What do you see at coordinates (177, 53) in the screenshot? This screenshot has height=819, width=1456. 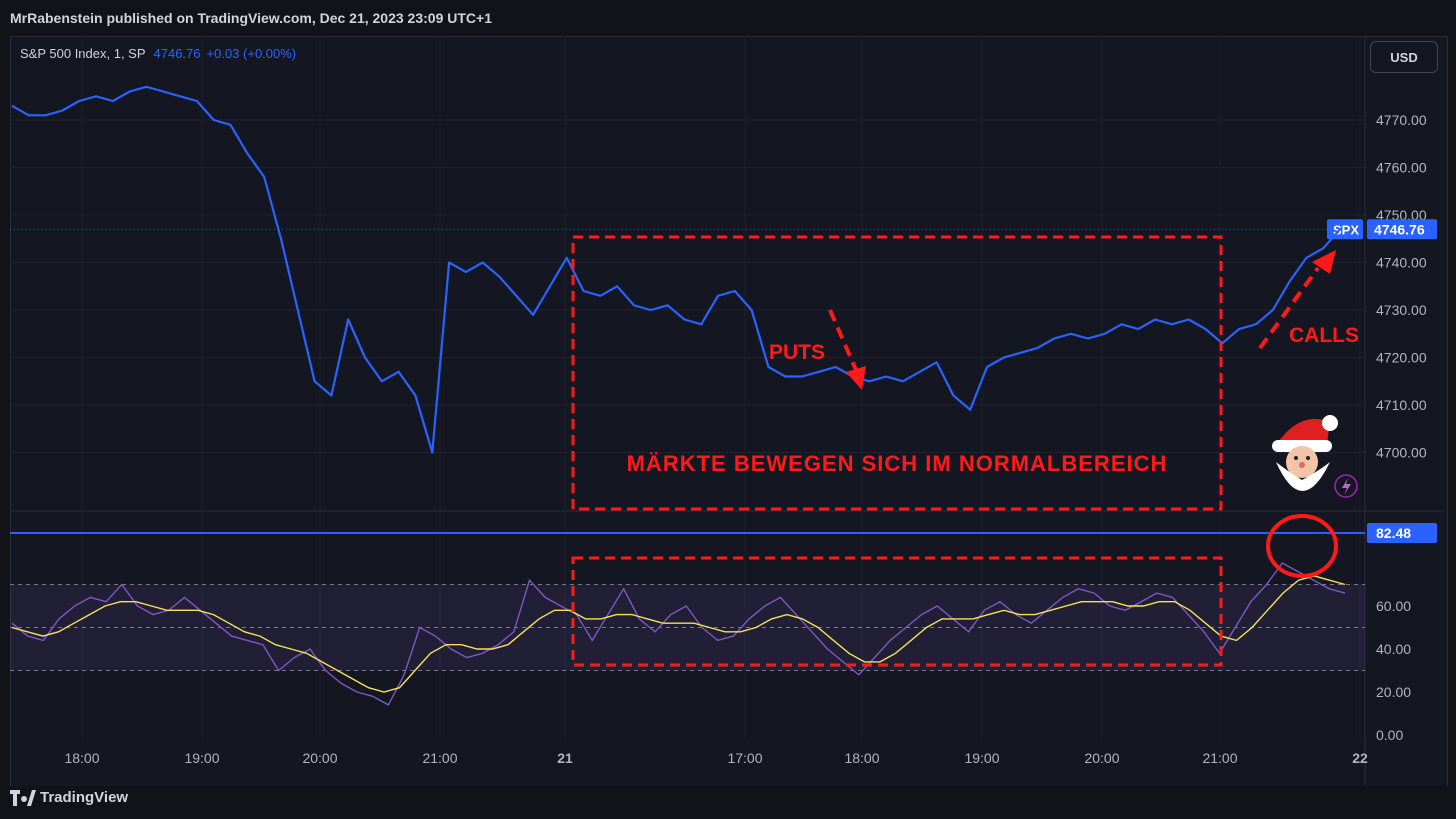 I see `symbol-price: 4746.76` at bounding box center [177, 53].